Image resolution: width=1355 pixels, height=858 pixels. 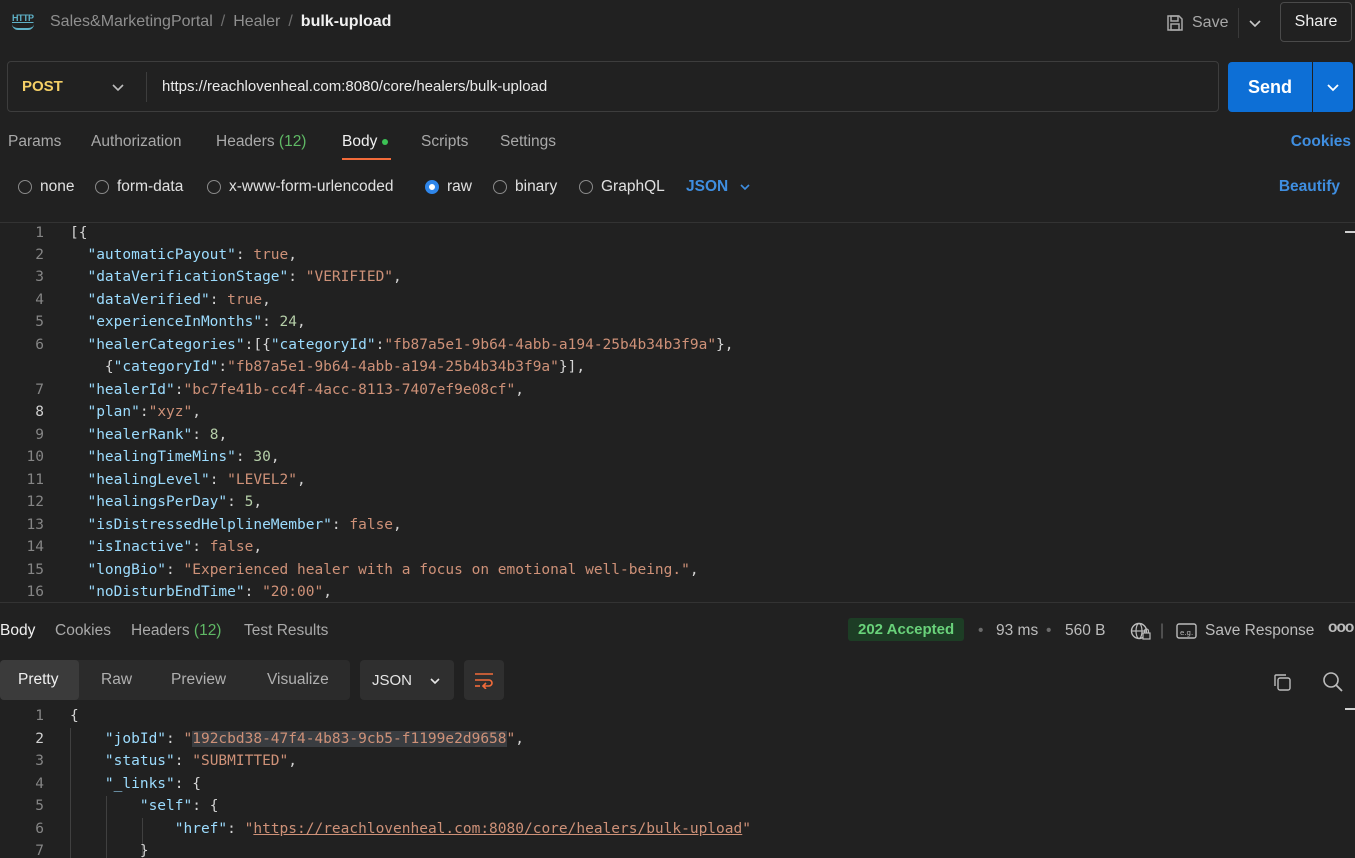 What do you see at coordinates (196, 322) in the screenshot?
I see `code-line: "experienceInMonths": 24,` at bounding box center [196, 322].